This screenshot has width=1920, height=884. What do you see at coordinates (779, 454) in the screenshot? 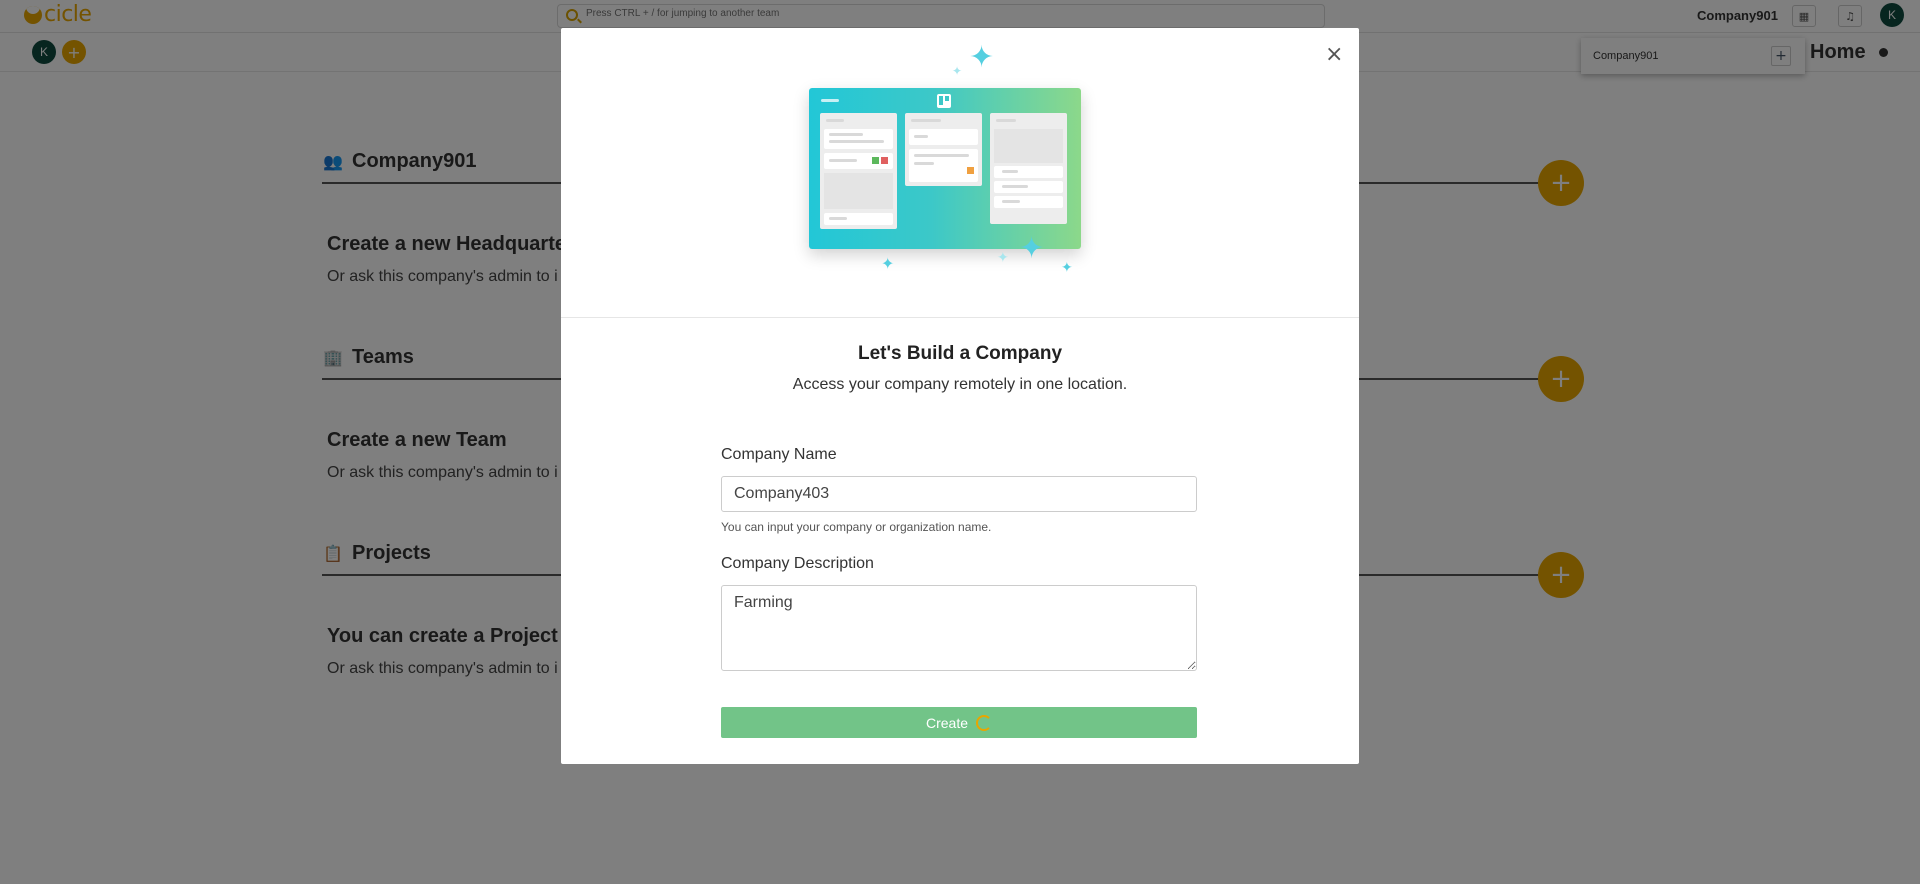
I see `company-name-label: Company Name` at bounding box center [779, 454].